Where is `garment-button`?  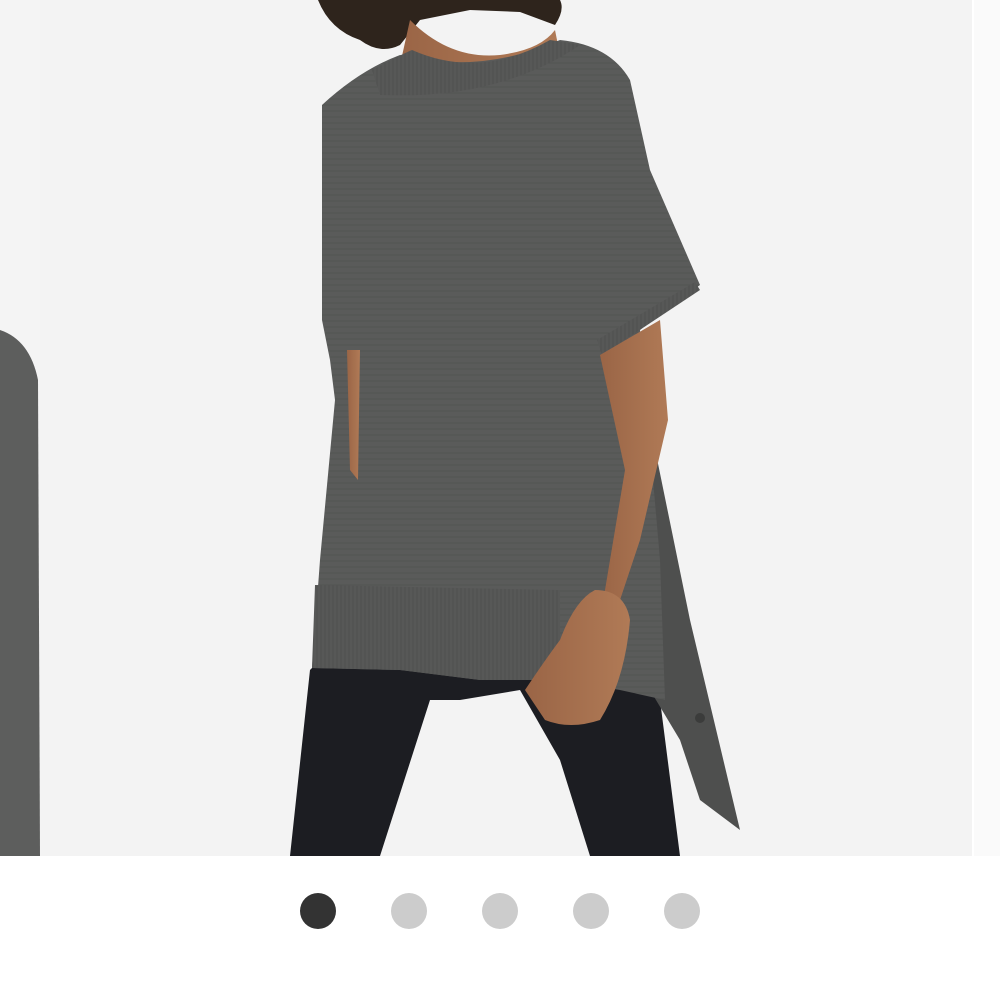 garment-button is located at coordinates (700, 718).